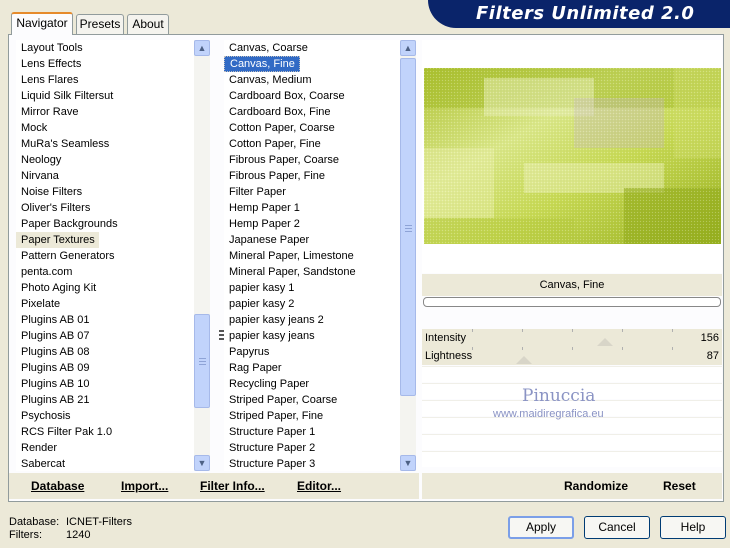 The height and width of the screenshot is (548, 730). I want to click on category-item: Photo Aging Kit, so click(105, 288).